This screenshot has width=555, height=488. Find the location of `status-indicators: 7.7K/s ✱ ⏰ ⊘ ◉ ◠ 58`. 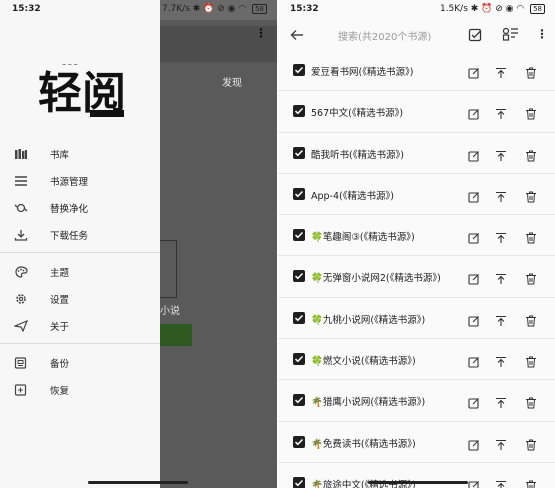

status-indicators: 7.7K/s ✱ ⏰ ⊘ ◉ ◠ 58 is located at coordinates (214, 9).